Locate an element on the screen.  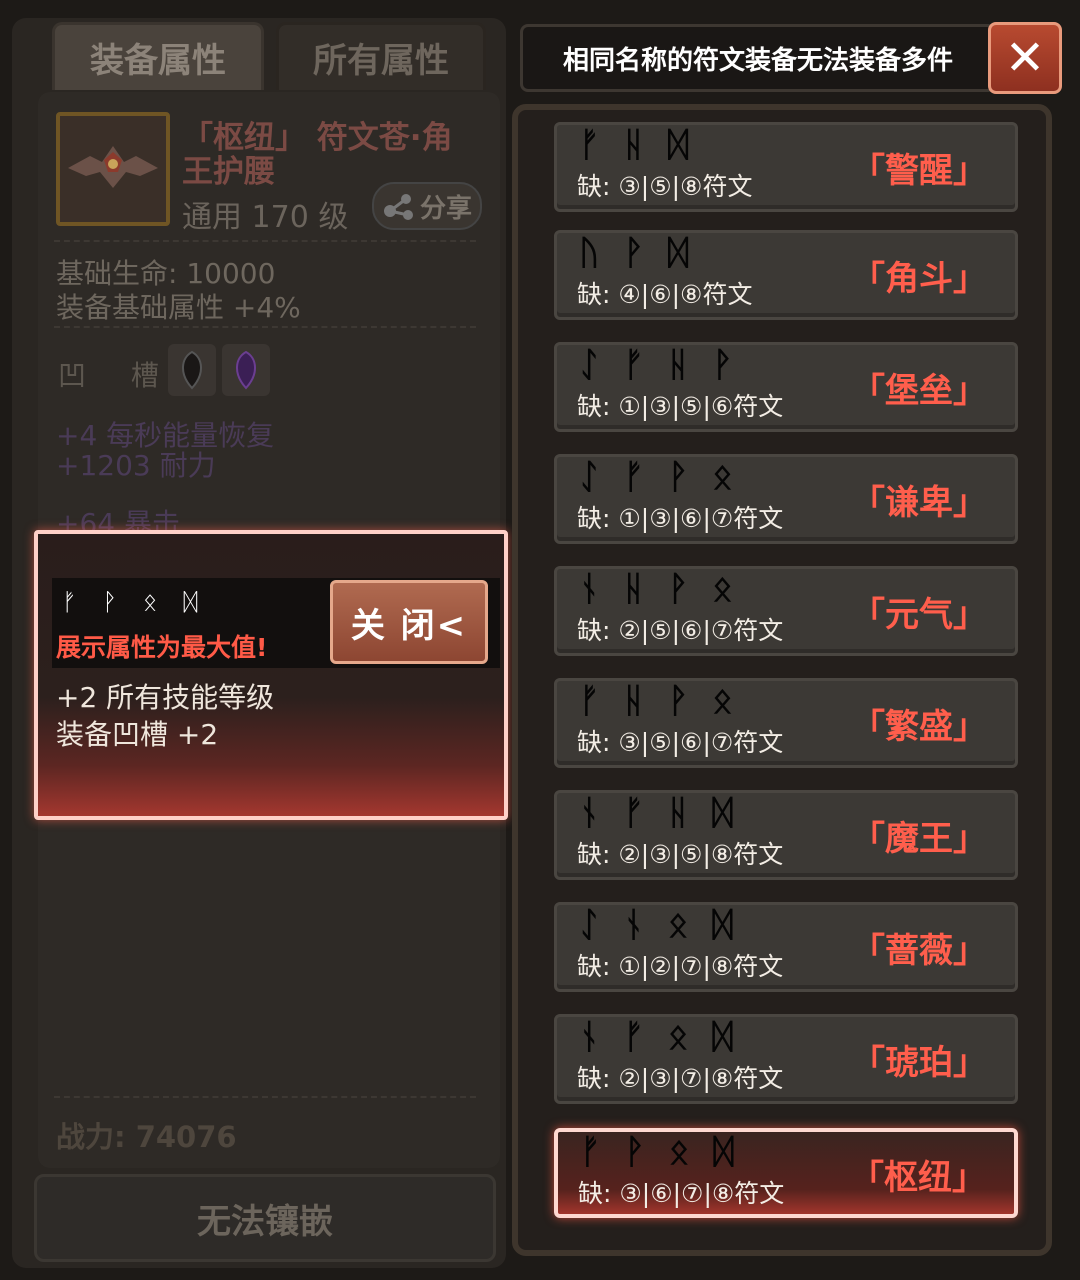
share-icon is located at coordinates (398, 207).